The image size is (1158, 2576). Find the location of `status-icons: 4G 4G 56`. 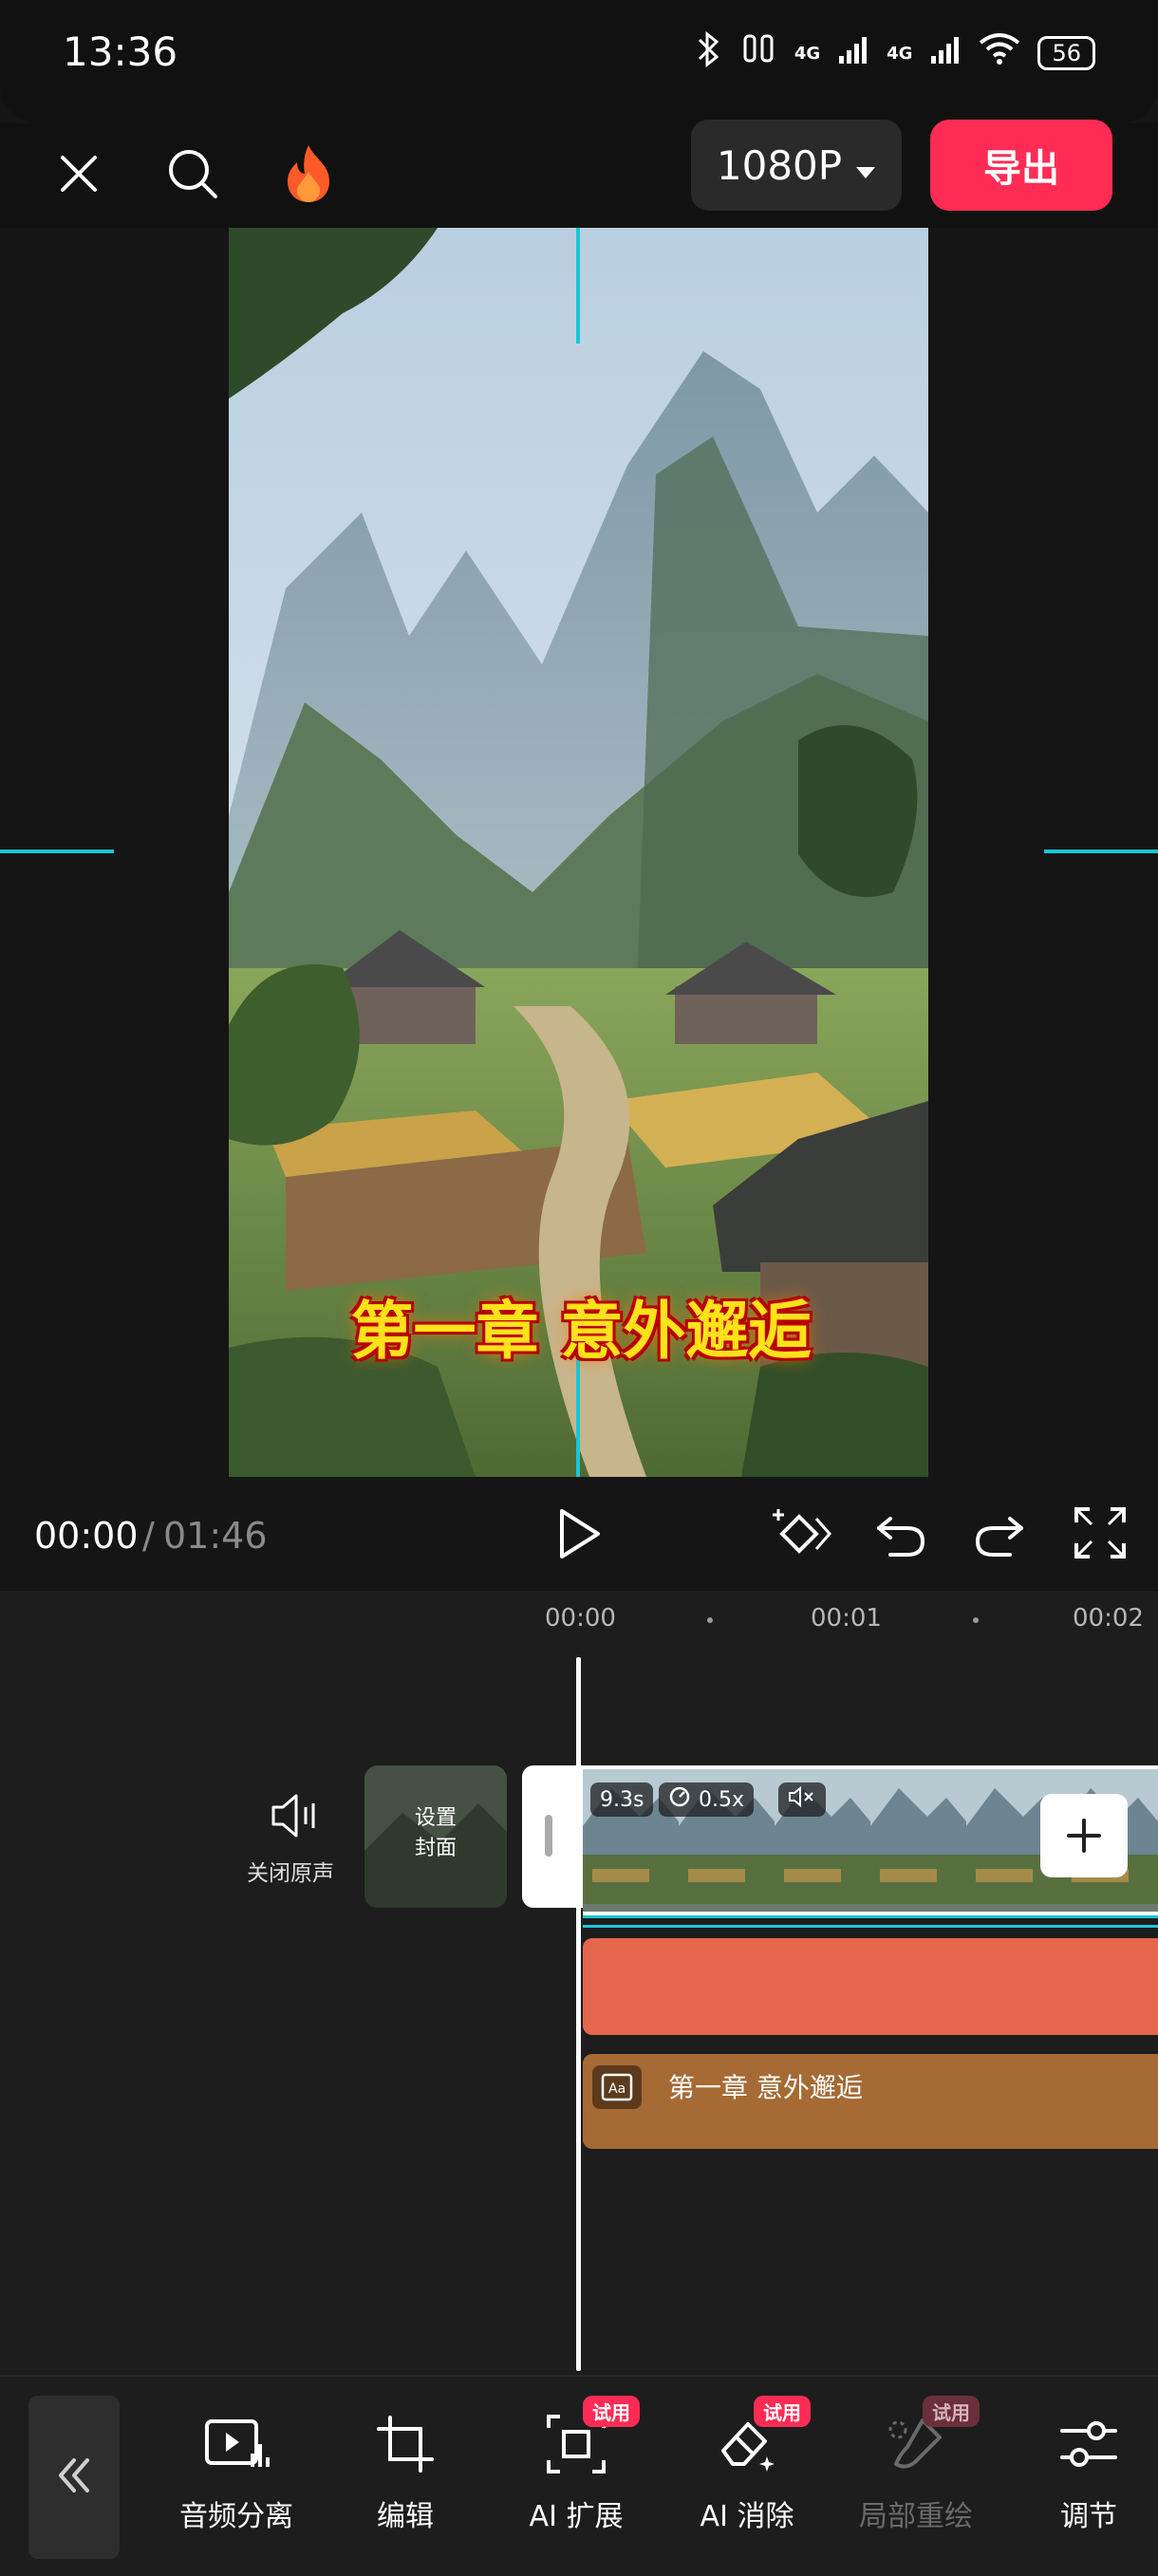

status-icons: 4G 4G 56 is located at coordinates (894, 53).